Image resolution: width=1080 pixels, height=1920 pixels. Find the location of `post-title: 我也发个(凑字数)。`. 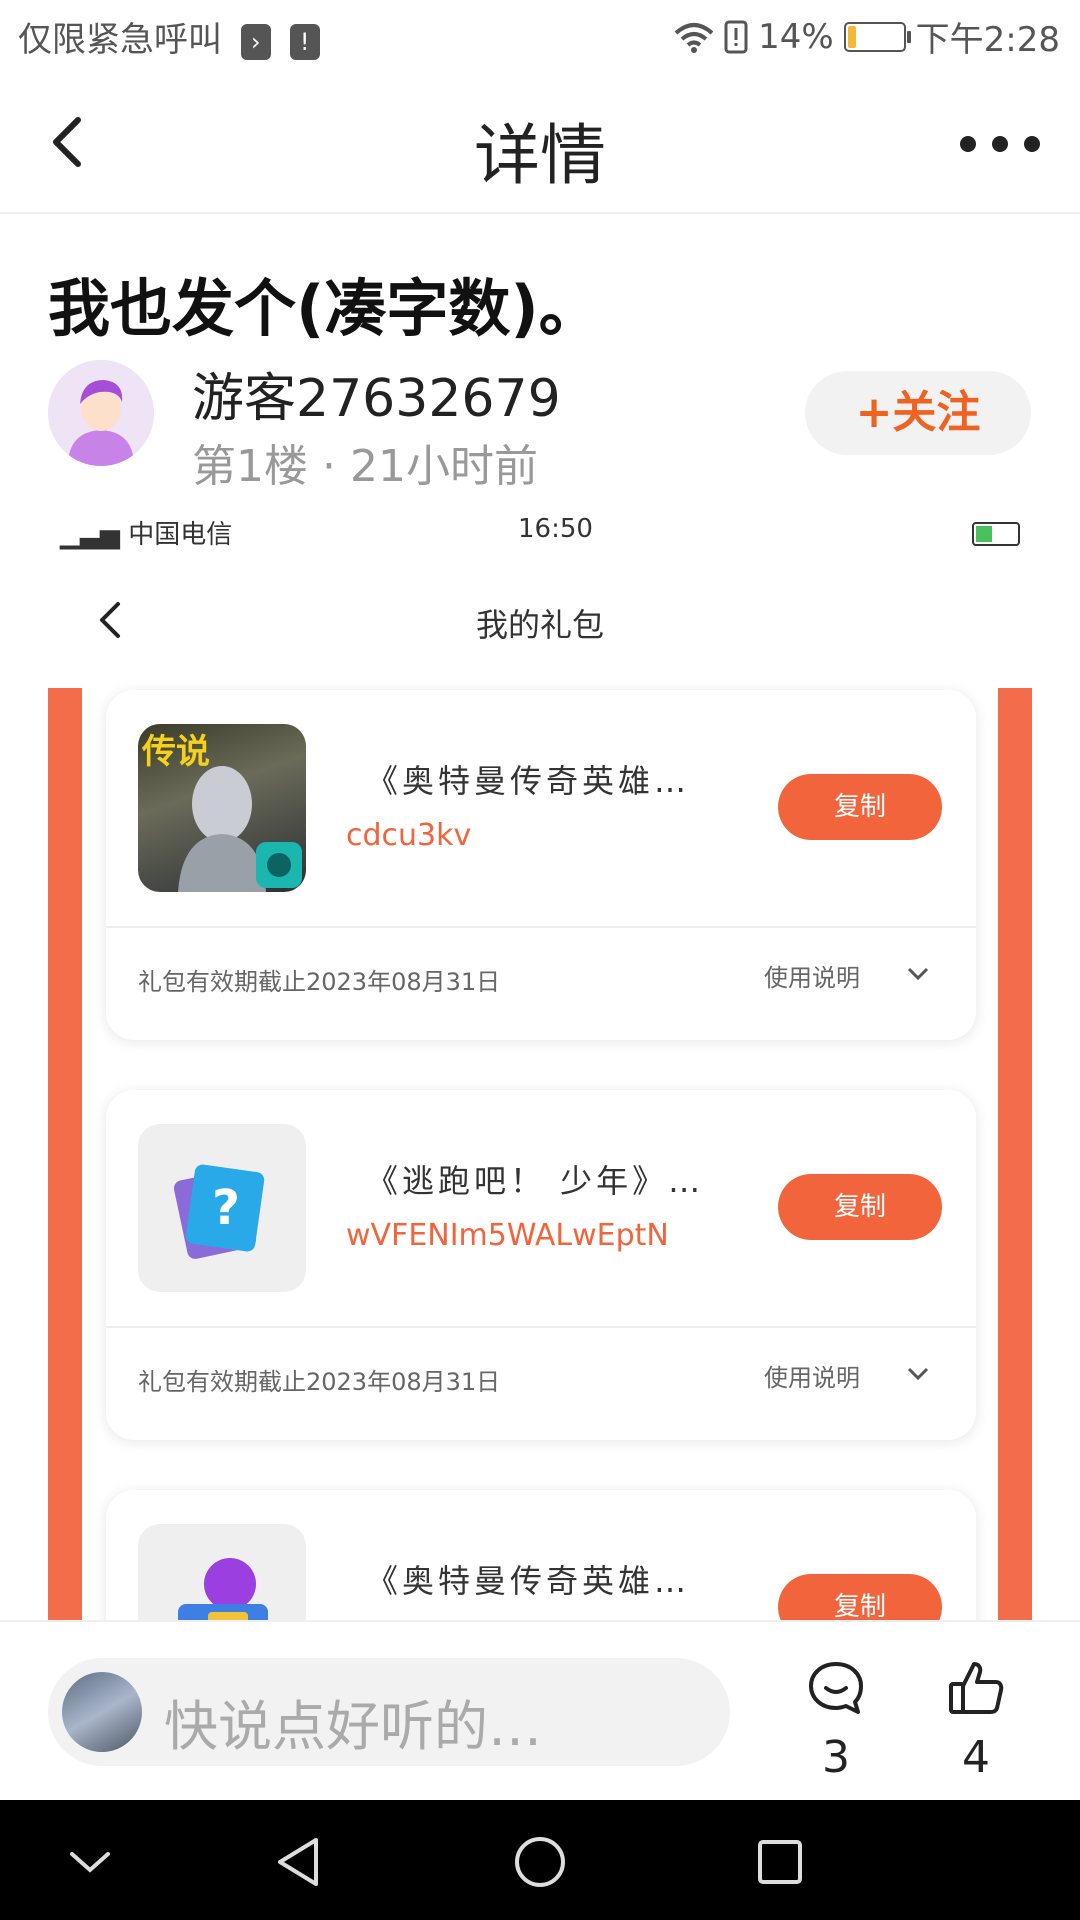

post-title: 我也发个(凑字数)。 is located at coordinates (324, 308).